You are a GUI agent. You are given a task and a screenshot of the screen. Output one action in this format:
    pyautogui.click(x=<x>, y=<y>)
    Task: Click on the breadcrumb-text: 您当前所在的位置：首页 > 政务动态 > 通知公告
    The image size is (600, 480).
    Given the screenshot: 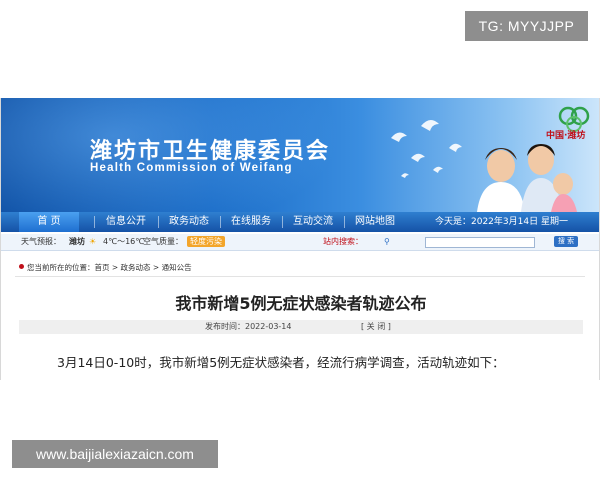 What is the action you would take?
    pyautogui.click(x=109, y=267)
    